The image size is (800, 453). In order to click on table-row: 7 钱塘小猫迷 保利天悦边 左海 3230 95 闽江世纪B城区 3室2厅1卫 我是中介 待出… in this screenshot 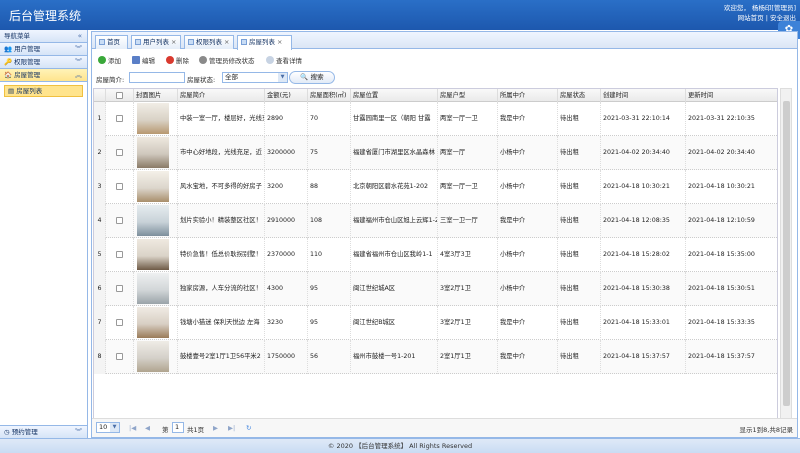, I will do `click(435, 323)`.